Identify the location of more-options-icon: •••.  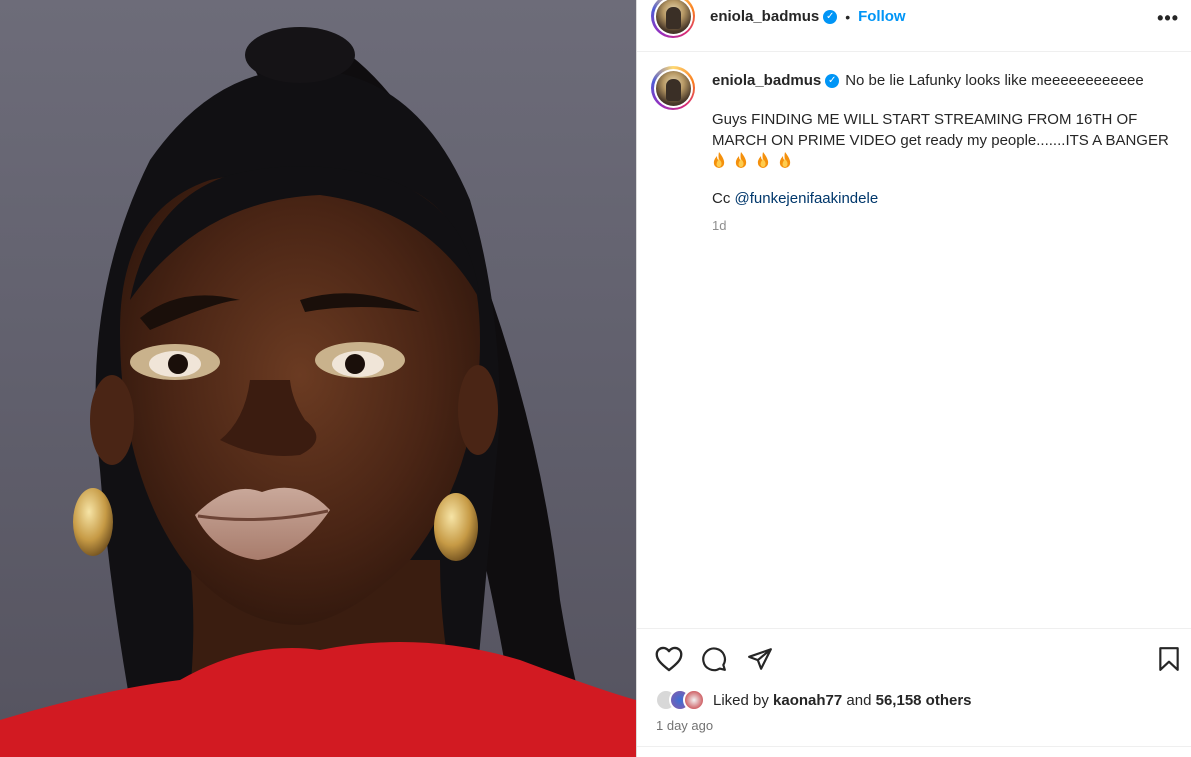
(1168, 18).